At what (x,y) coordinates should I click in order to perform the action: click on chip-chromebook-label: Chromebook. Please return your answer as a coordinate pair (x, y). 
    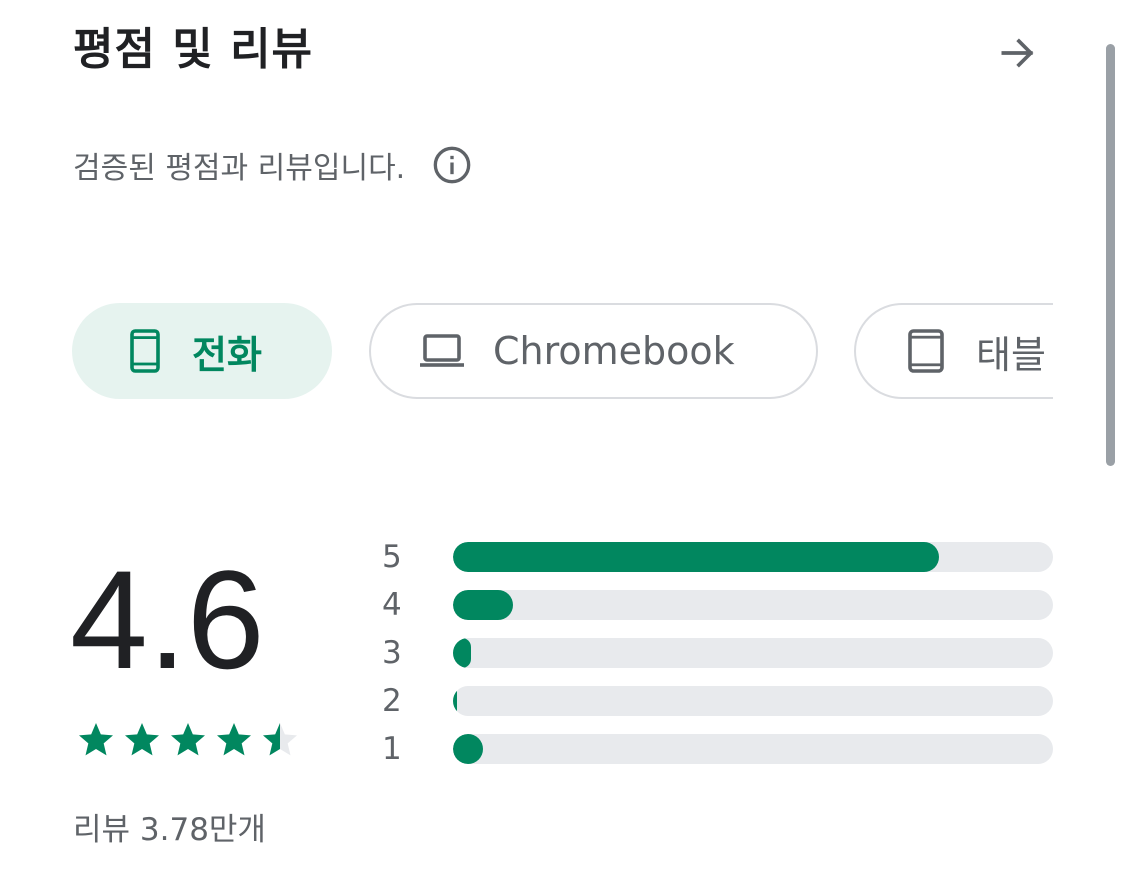
    Looking at the image, I should click on (614, 351).